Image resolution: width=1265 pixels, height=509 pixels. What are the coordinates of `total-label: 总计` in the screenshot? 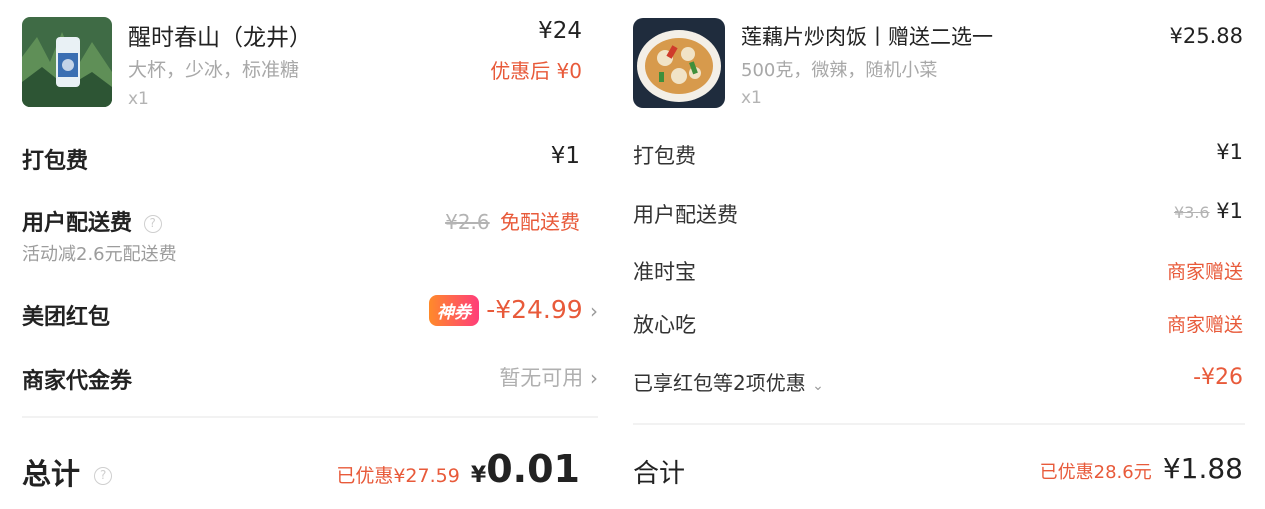 It's located at (51, 474).